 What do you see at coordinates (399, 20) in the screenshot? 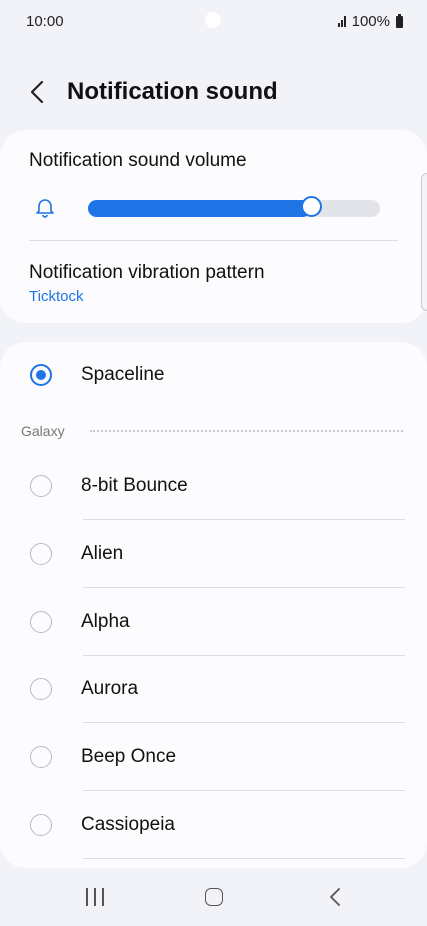
I see `battery-icon` at bounding box center [399, 20].